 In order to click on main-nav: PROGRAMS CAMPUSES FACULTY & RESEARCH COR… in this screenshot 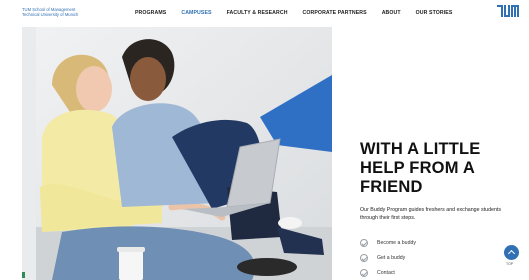, I will do `click(301, 13)`.